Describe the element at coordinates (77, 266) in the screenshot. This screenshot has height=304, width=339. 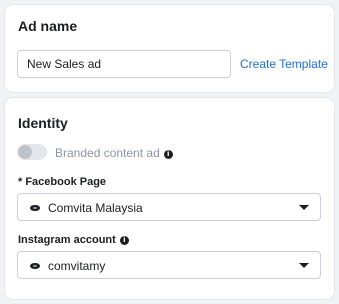
I see `instagram-account-value: comvitamy` at that location.